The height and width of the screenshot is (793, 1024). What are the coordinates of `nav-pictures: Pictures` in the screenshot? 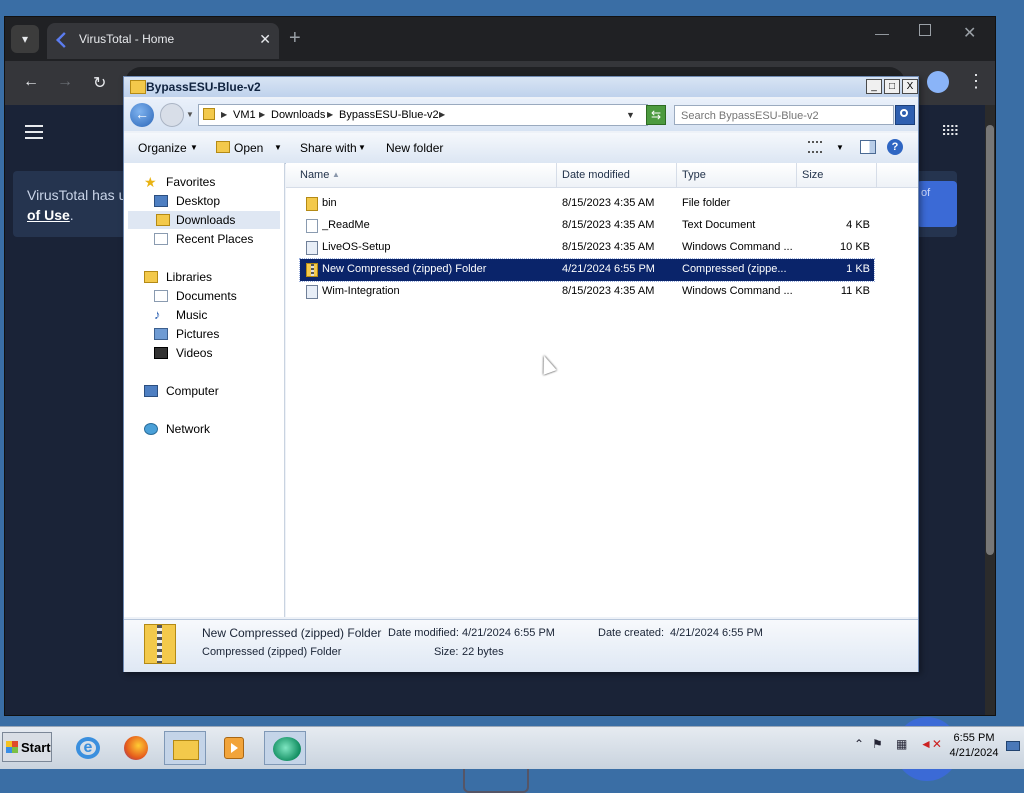 It's located at (217, 334).